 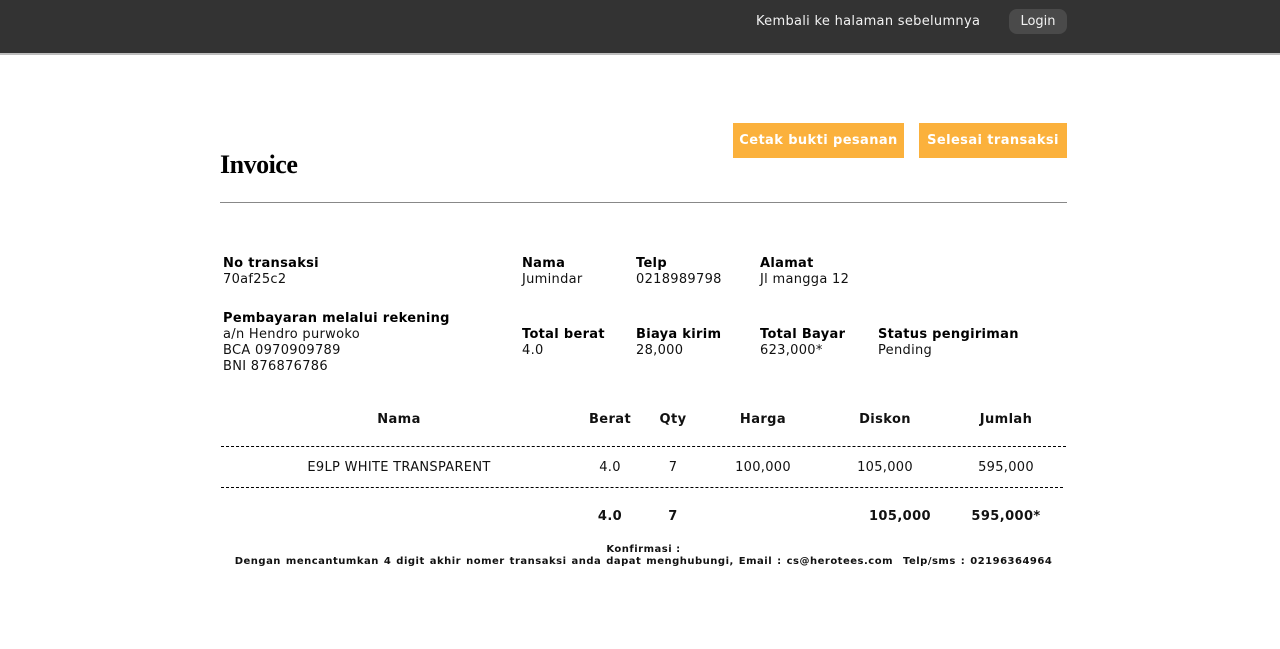 I want to click on phone-label: Telp, so click(x=651, y=263).